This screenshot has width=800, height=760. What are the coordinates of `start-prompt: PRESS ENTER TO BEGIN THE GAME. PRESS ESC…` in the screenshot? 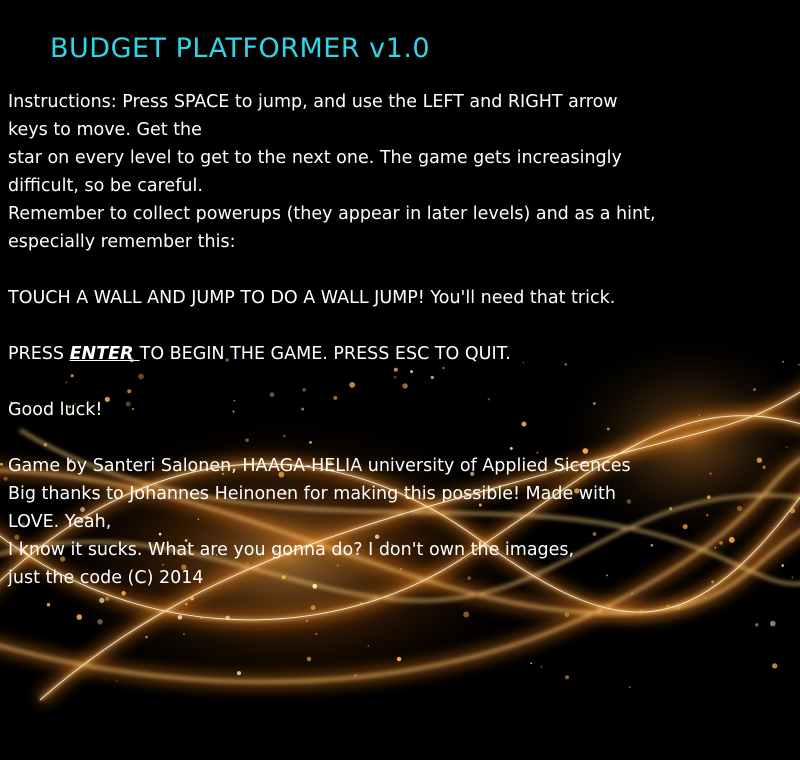 It's located at (259, 354).